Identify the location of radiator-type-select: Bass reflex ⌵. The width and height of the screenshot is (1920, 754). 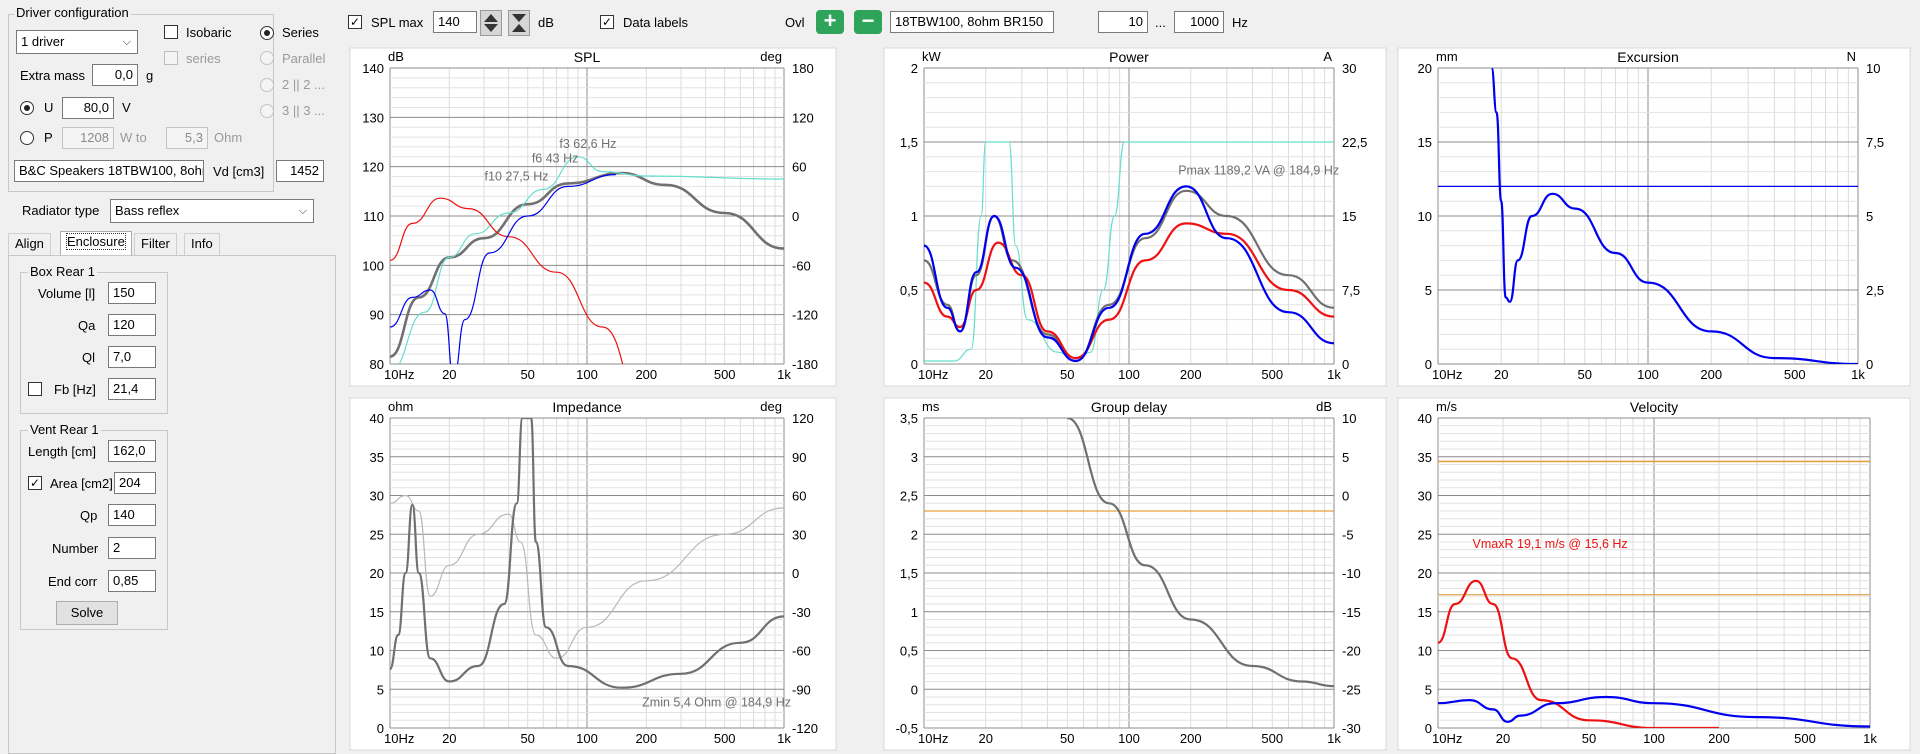
(212, 211).